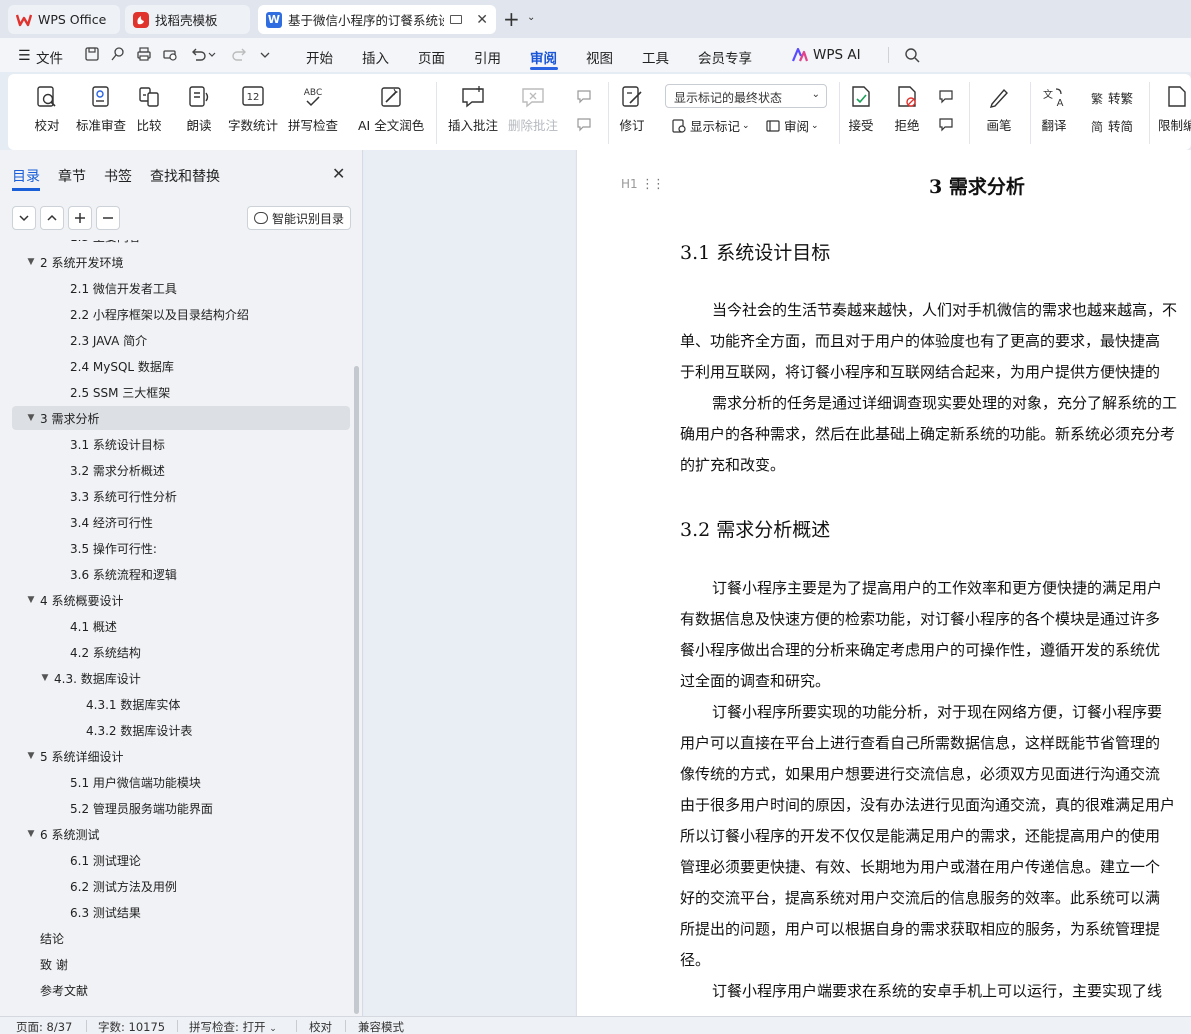  I want to click on tab-current-document: W 基于微信小程序的订餐系统设 ✕, so click(377, 19).